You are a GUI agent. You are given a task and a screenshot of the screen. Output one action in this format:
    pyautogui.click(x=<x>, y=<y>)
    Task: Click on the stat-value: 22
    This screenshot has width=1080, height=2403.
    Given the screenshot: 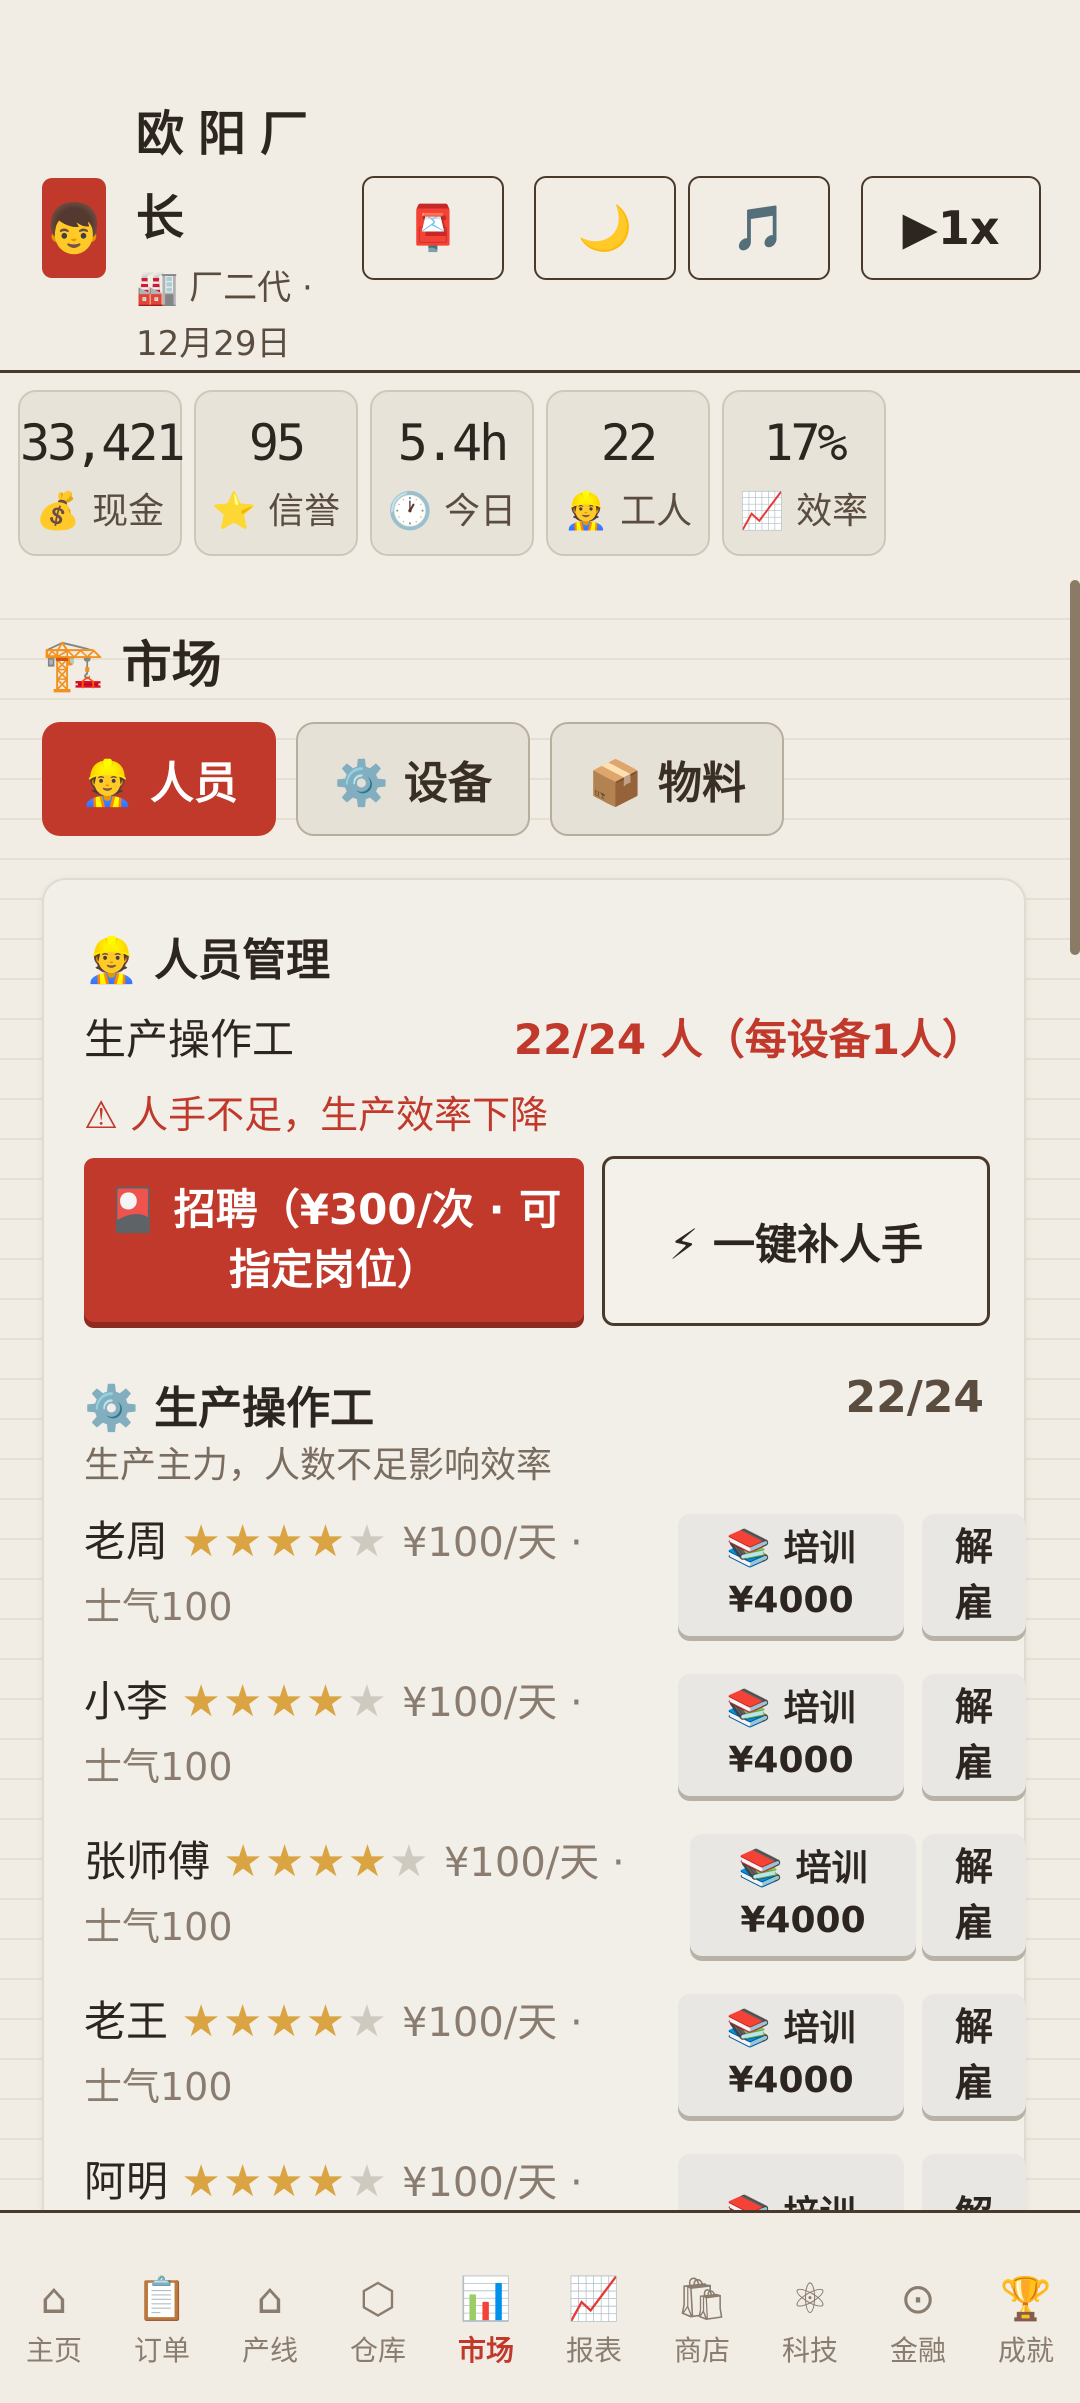 What is the action you would take?
    pyautogui.click(x=629, y=443)
    